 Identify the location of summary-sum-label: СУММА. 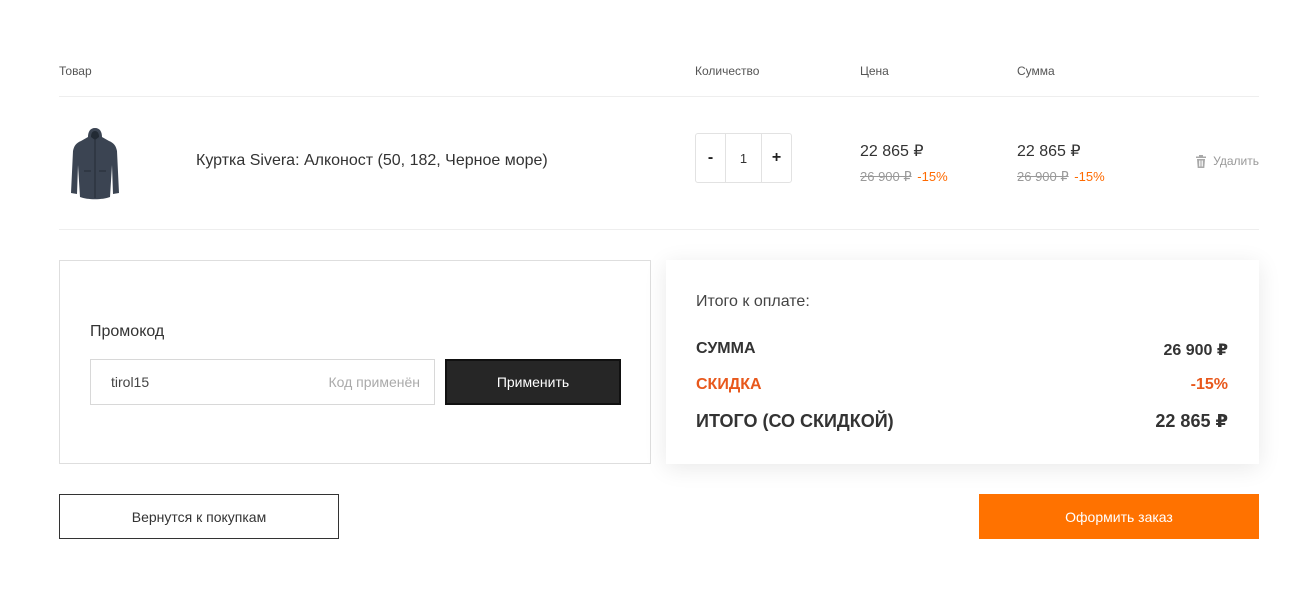
(726, 348).